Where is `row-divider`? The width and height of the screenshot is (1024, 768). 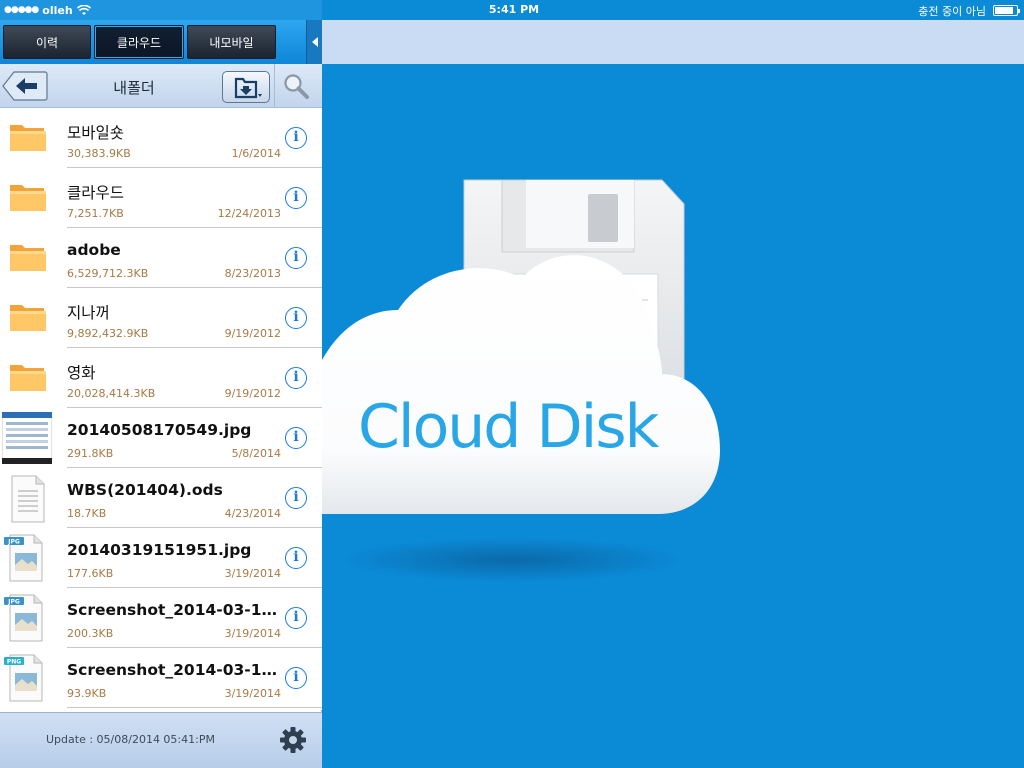
row-divider is located at coordinates (194, 707).